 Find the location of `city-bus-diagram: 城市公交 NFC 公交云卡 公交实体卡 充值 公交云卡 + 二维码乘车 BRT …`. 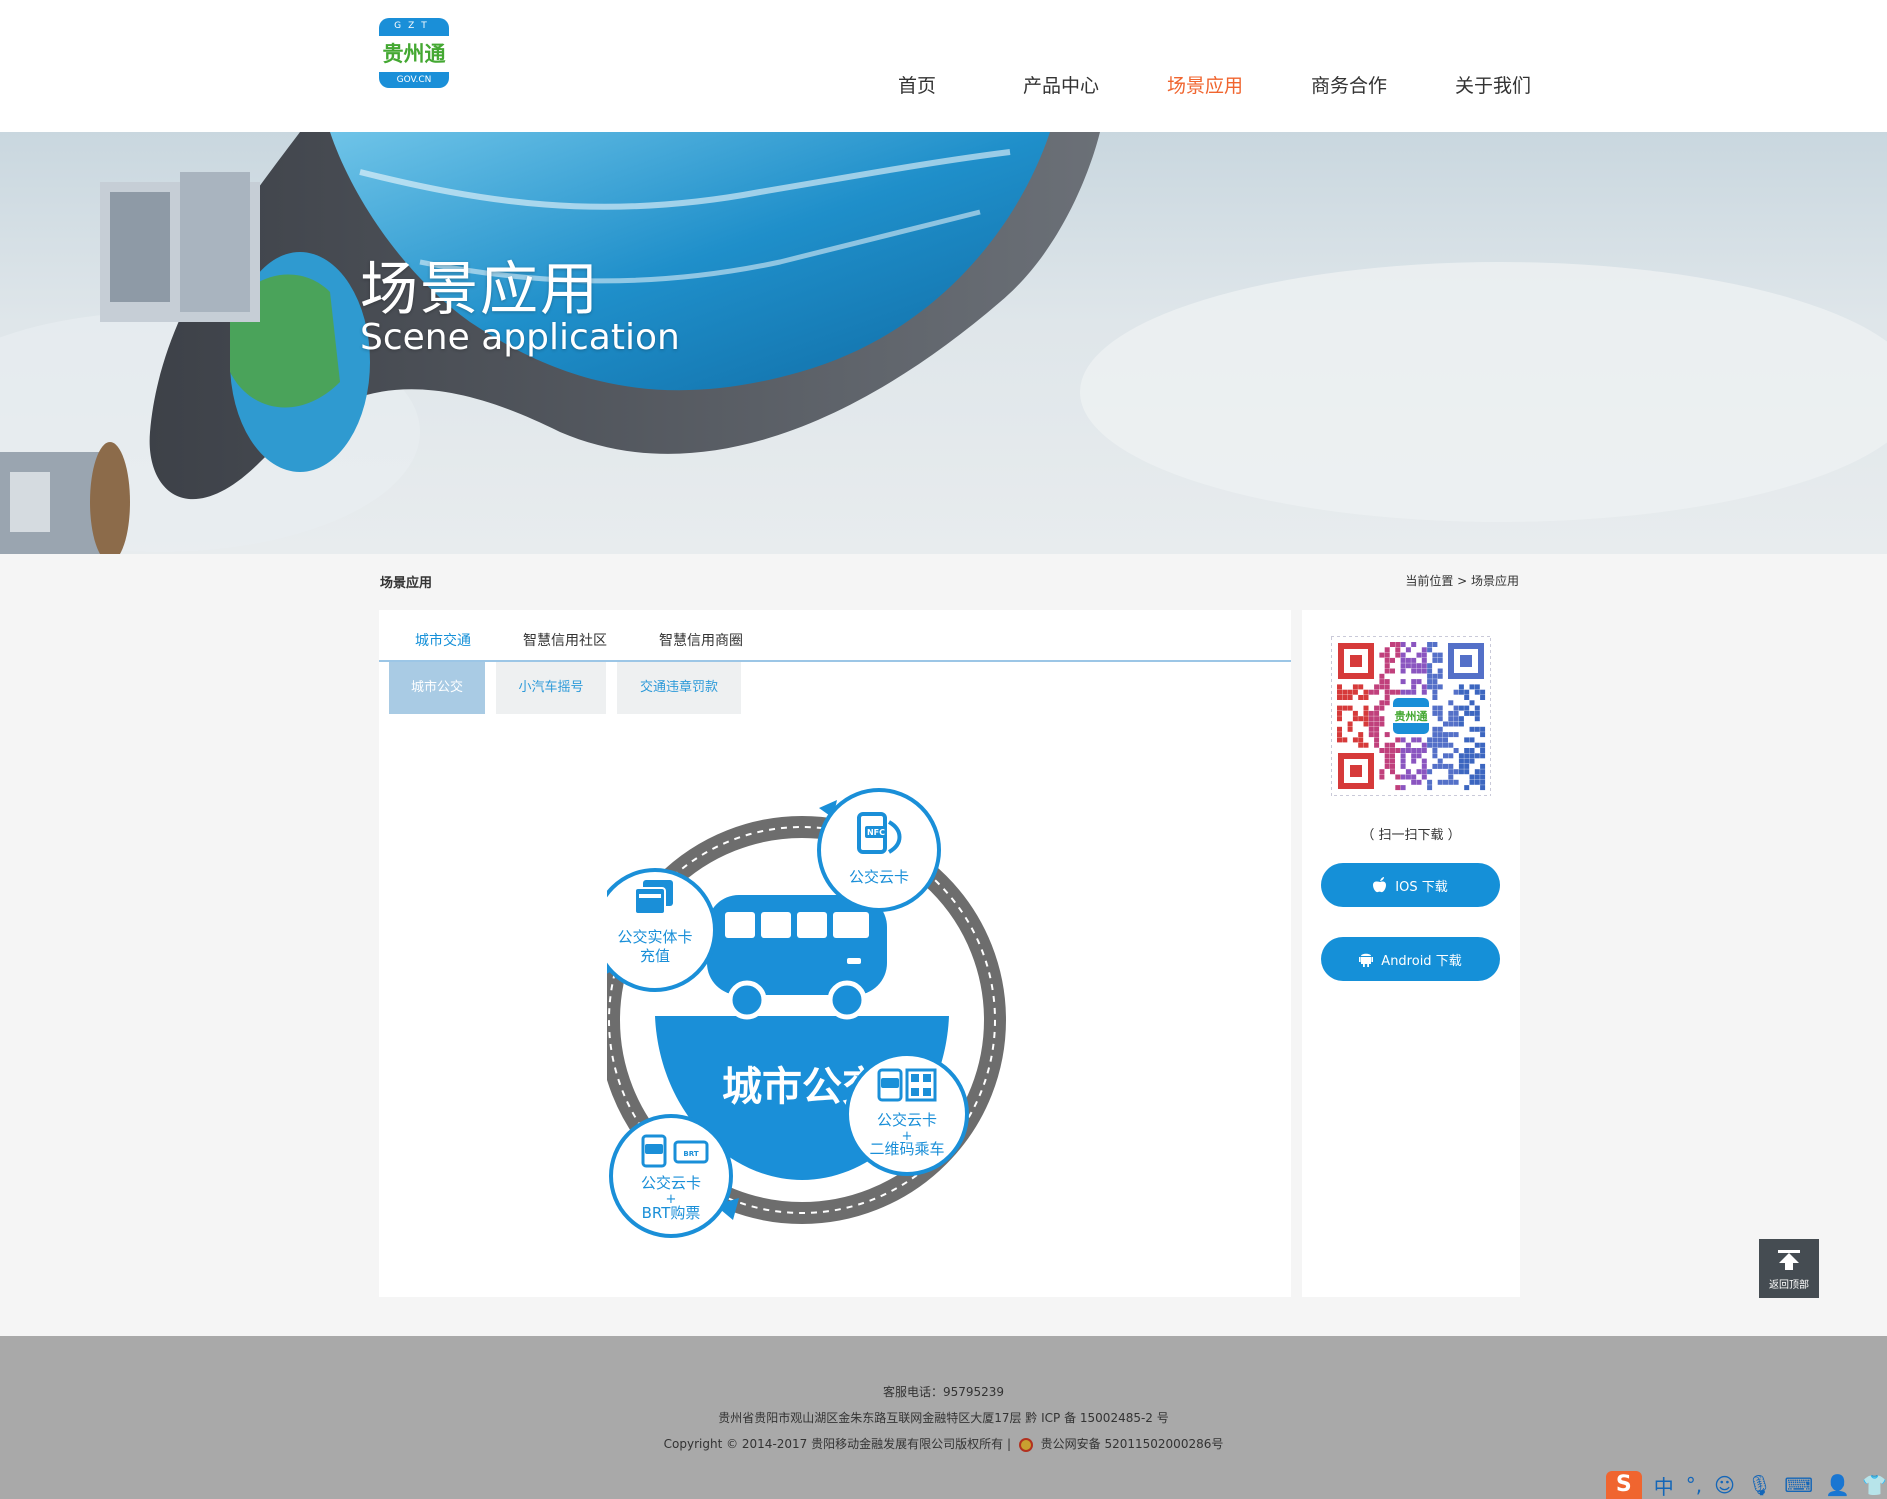

city-bus-diagram: 城市公交 NFC 公交云卡 公交实体卡 充值 公交云卡 + 二维码乘车 BRT … is located at coordinates (806, 1013).